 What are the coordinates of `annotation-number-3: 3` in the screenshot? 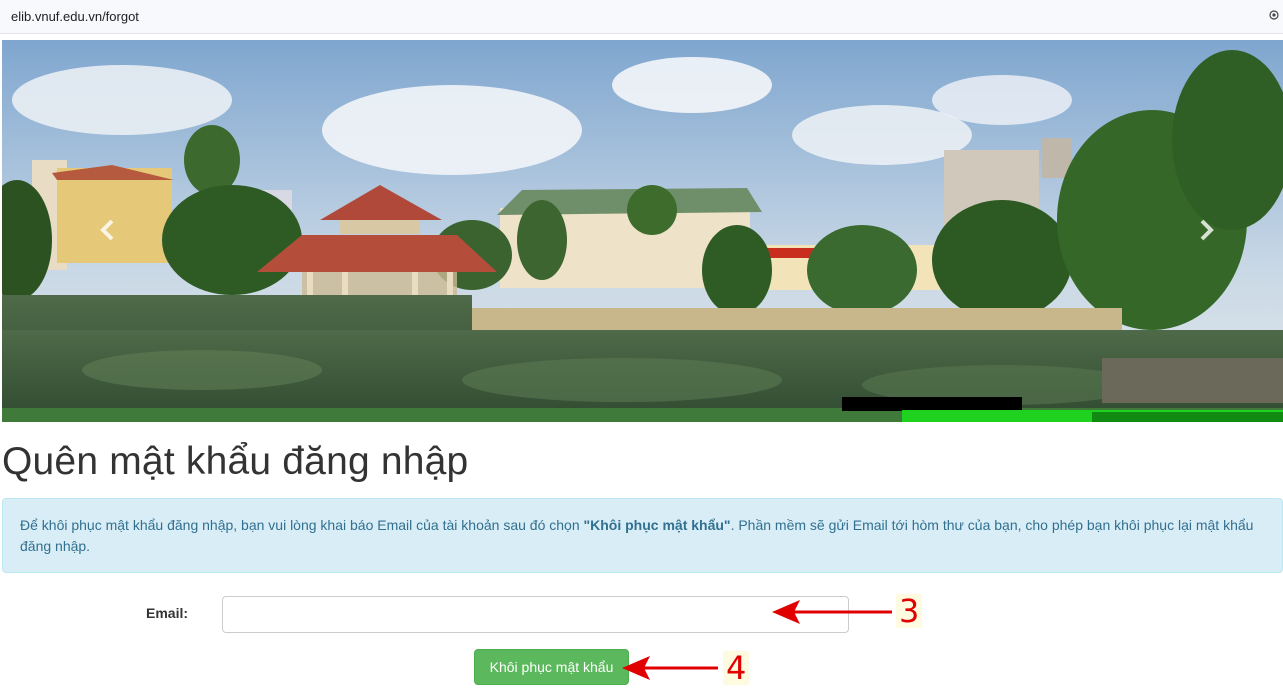 It's located at (909, 611).